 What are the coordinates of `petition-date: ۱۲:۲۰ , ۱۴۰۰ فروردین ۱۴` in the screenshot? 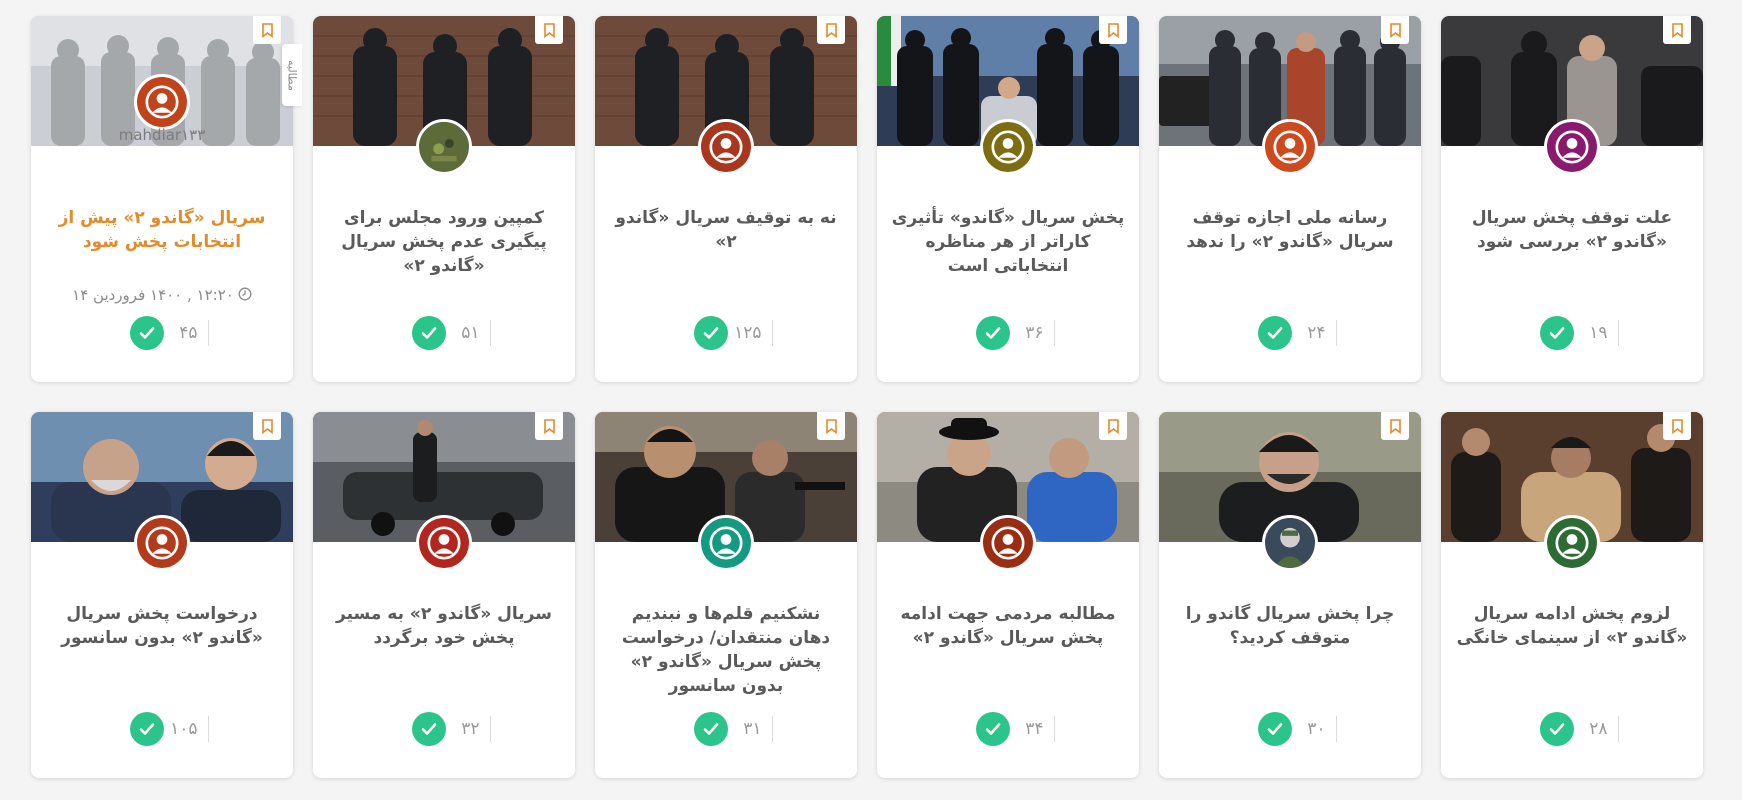 It's located at (162, 295).